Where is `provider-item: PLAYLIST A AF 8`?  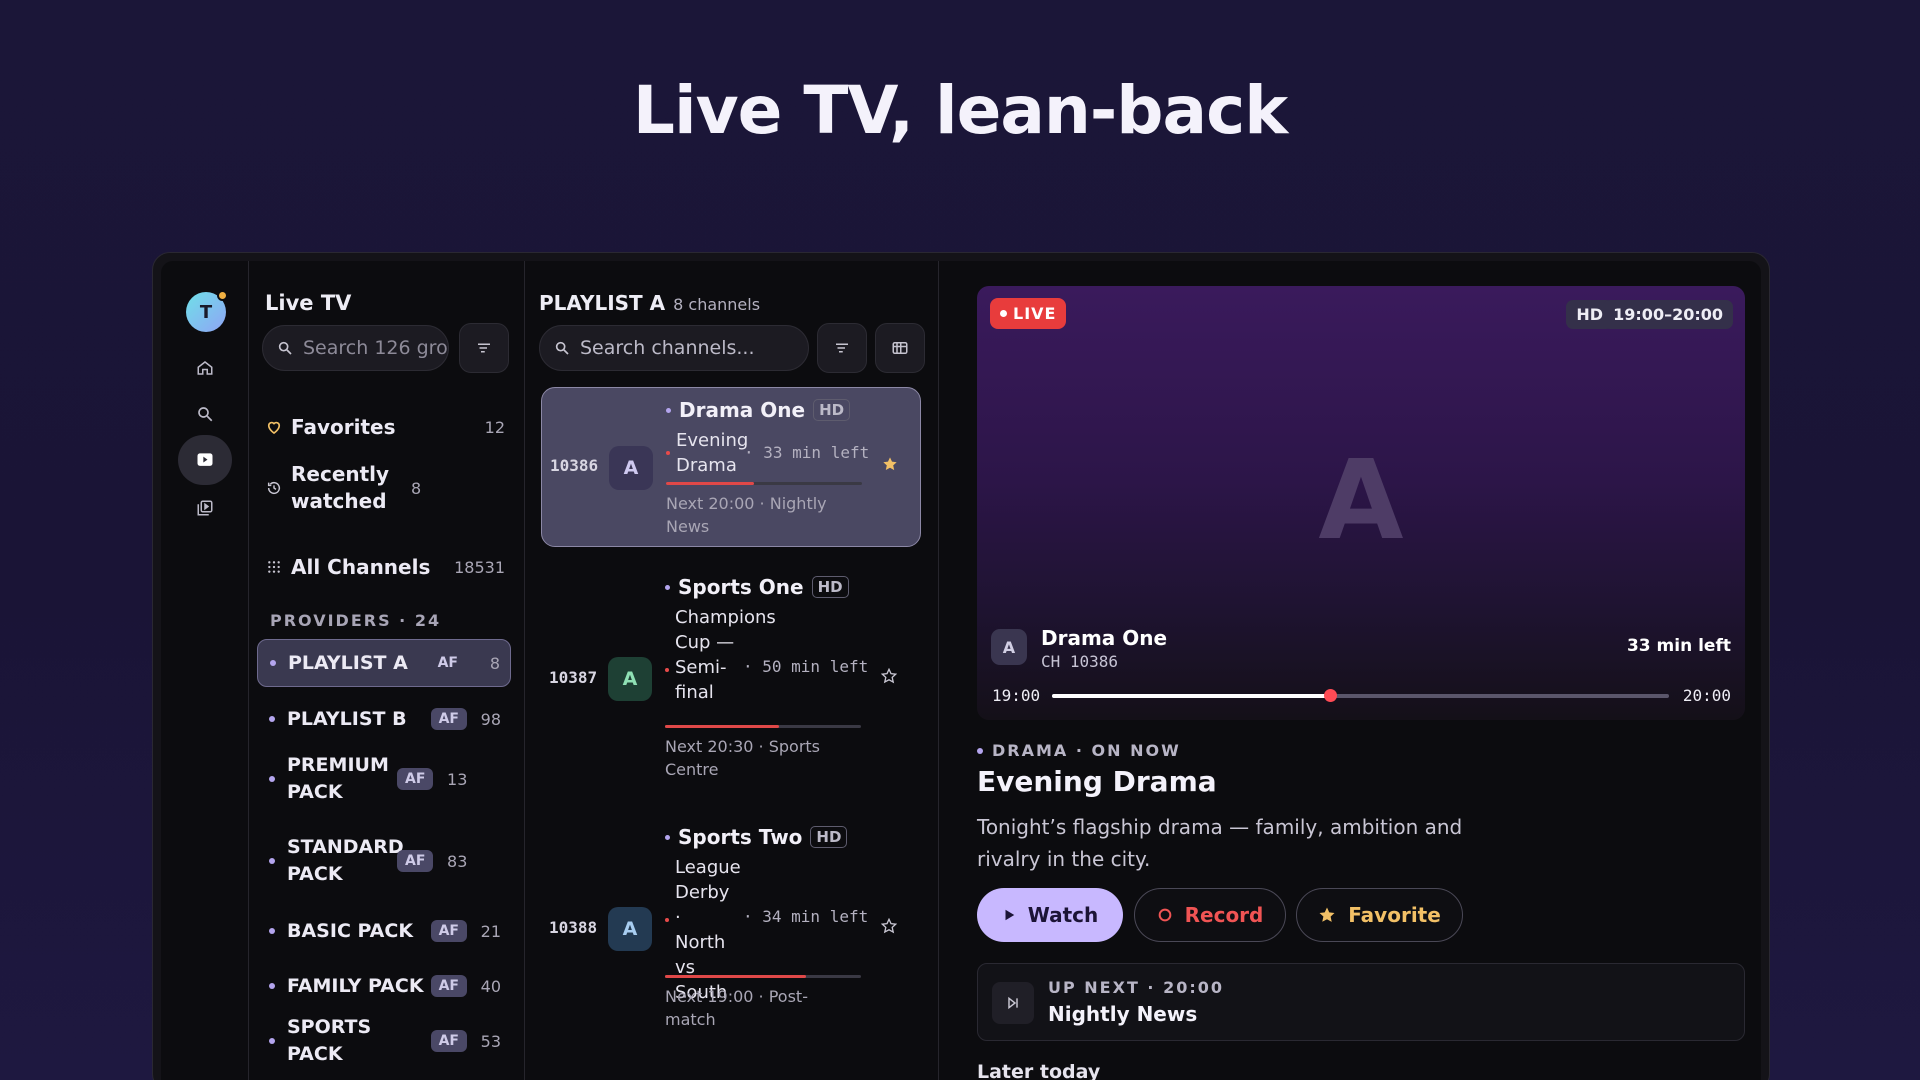
provider-item: PLAYLIST A AF 8 is located at coordinates (384, 663).